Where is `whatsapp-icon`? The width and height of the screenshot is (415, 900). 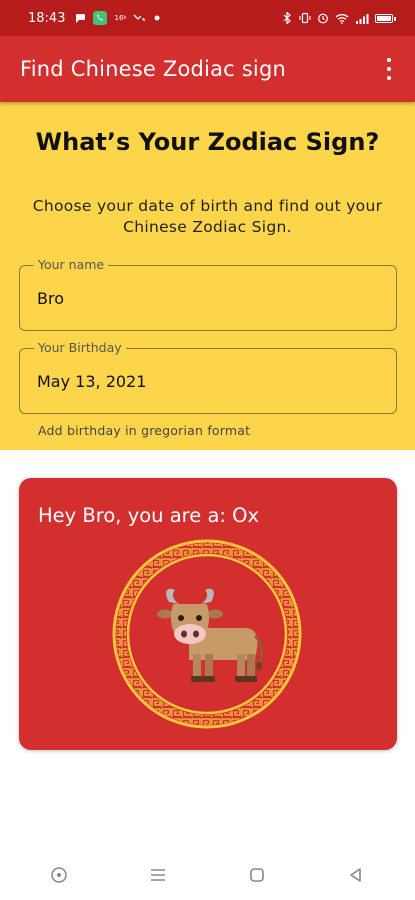
whatsapp-icon is located at coordinates (100, 18).